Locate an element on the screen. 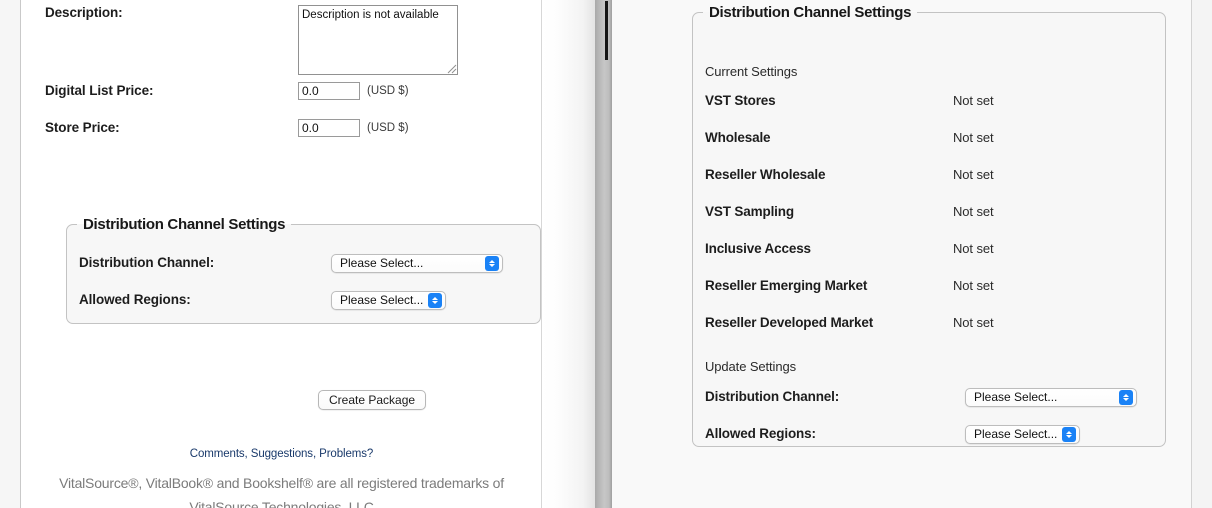 The image size is (1212, 508). setting-row-reseller-wholesale: Reseller Wholesale Not set is located at coordinates (930, 176).